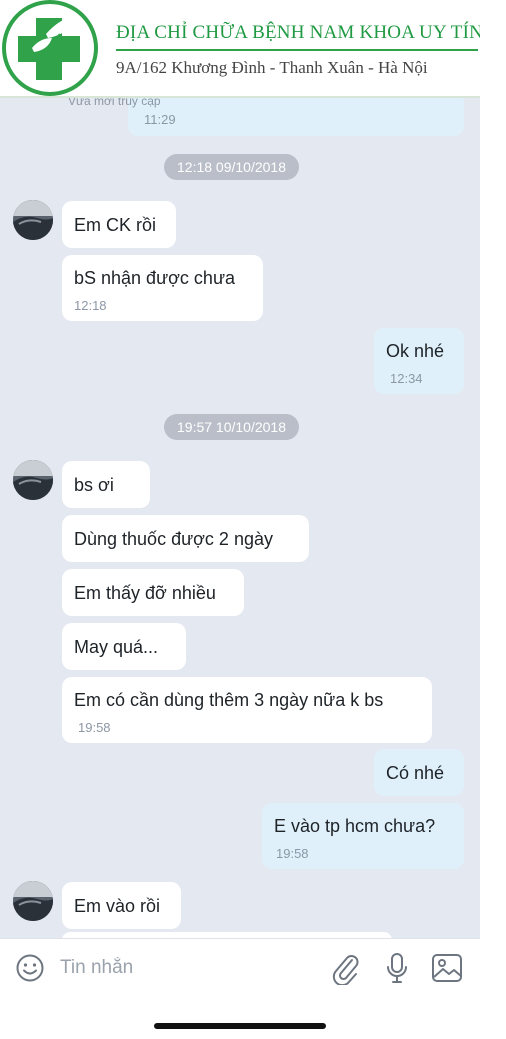 Image resolution: width=506 pixels, height=1039 pixels. I want to click on message-bubble-incoming: Dùng thuốc được 2 ngày, so click(185, 538).